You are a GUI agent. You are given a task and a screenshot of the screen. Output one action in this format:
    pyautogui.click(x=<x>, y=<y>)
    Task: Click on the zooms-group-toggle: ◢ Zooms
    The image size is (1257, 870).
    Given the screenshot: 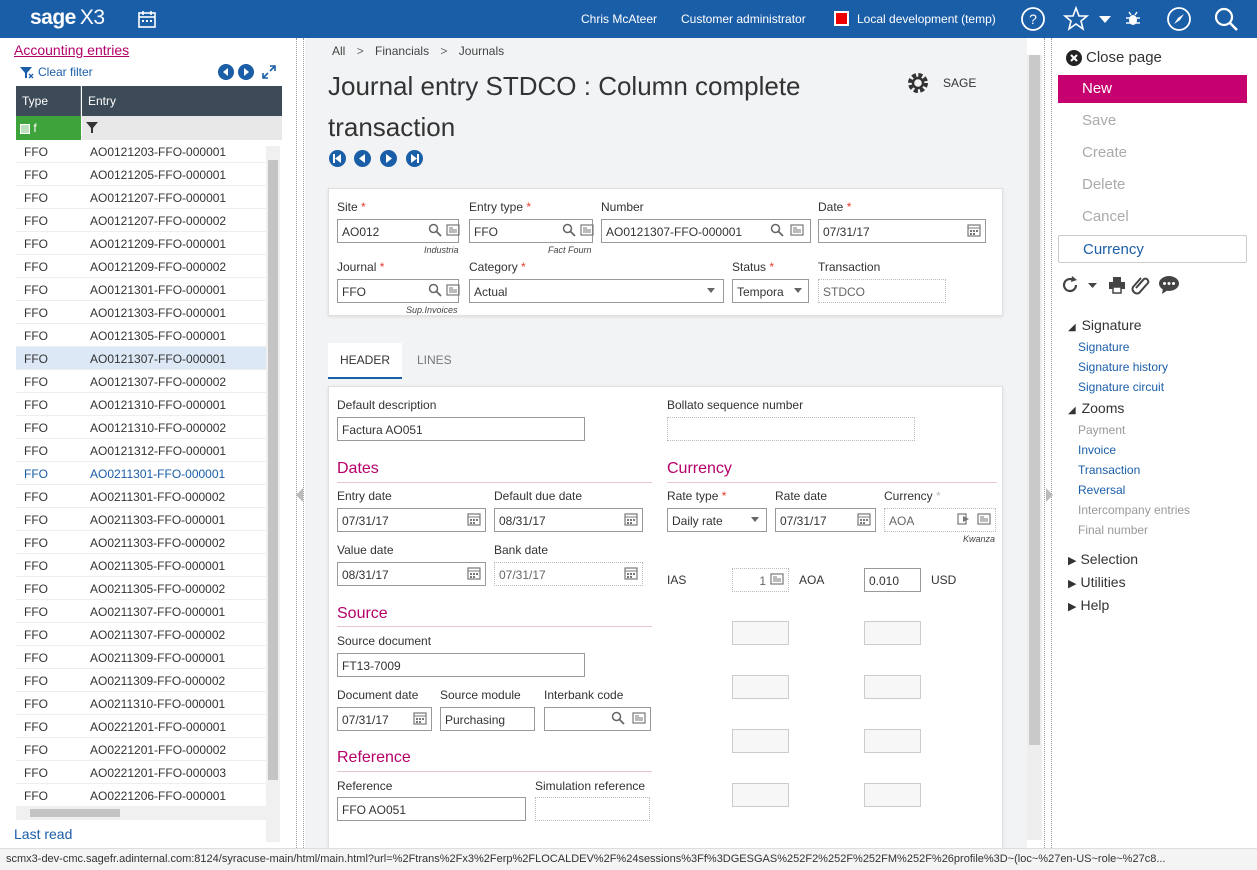 What is the action you would take?
    pyautogui.click(x=1096, y=408)
    